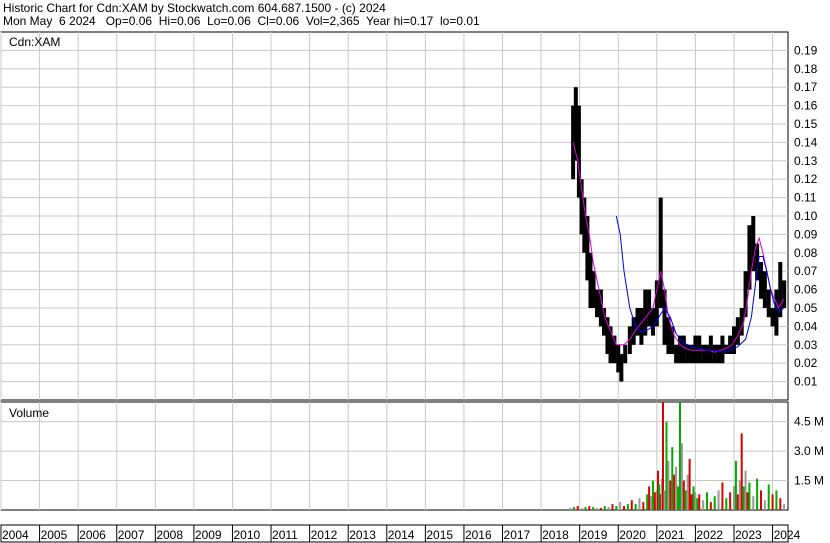 The height and width of the screenshot is (543, 830). What do you see at coordinates (809, 481) in the screenshot?
I see `volume-y-tick-label: 1.5 M` at bounding box center [809, 481].